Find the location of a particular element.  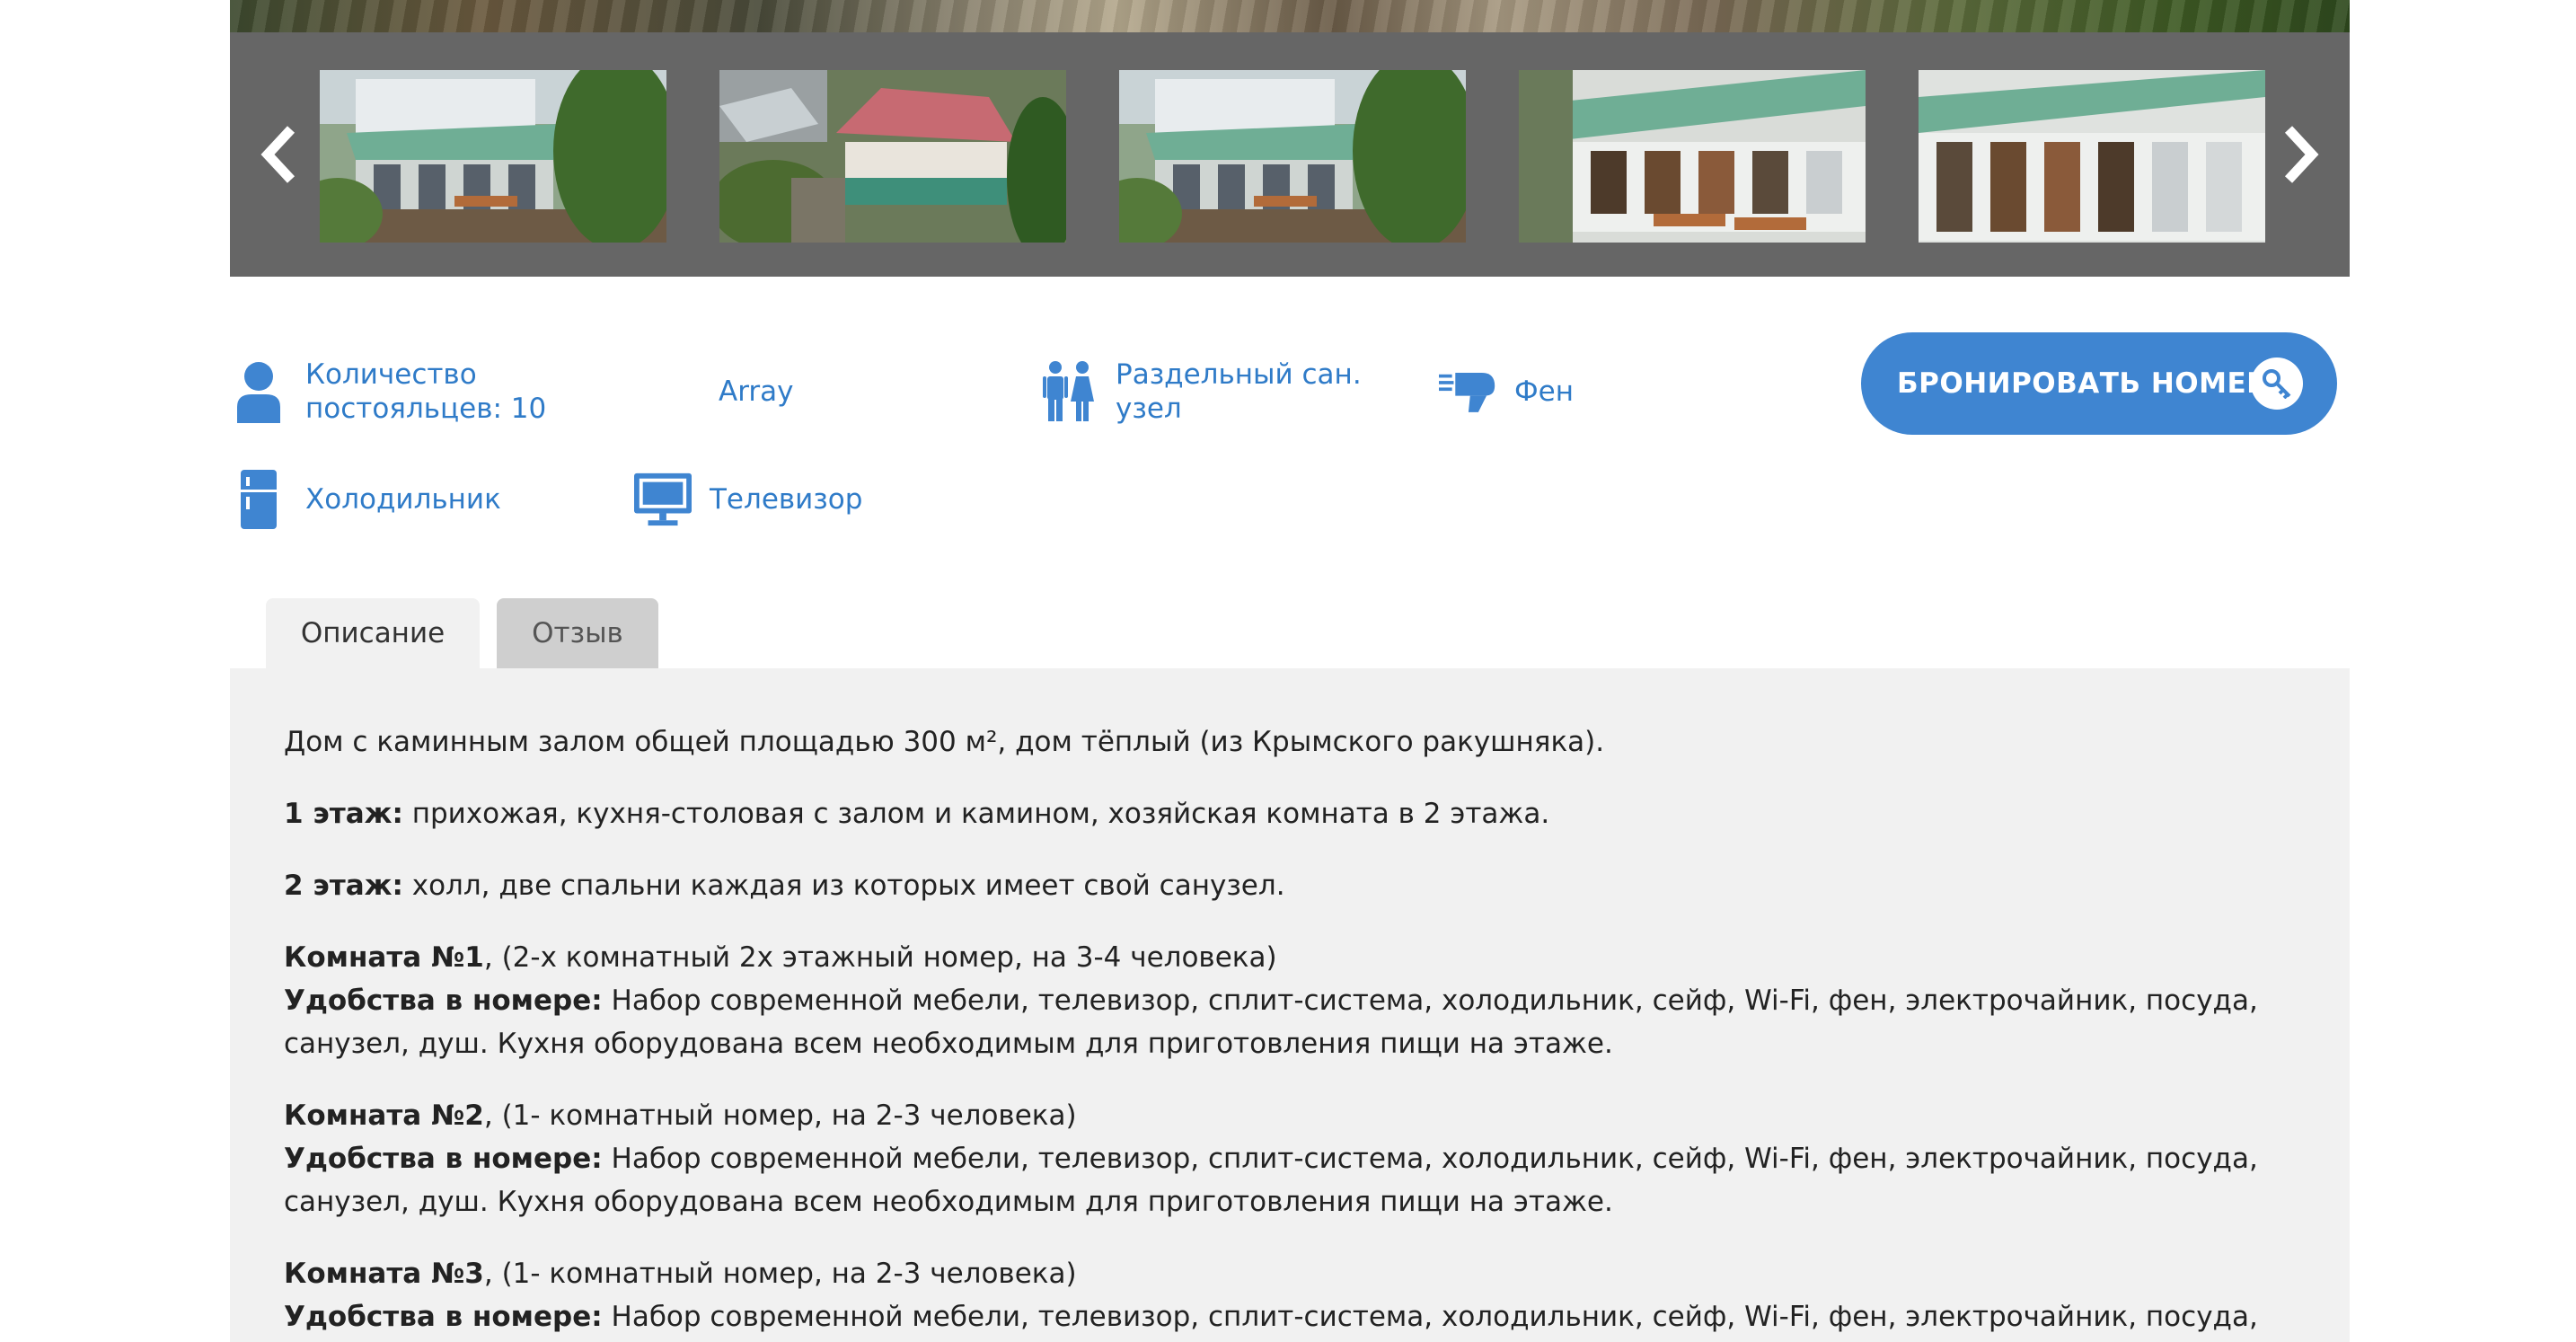

fridge-icon is located at coordinates (258, 500).